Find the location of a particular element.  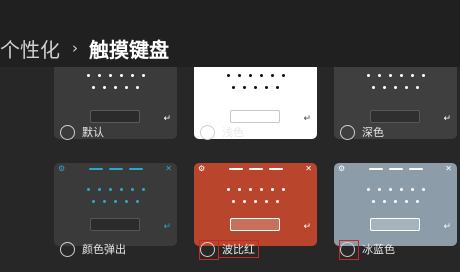

theme-option-ice-blue: 冰蓝色 is located at coordinates (367, 249).